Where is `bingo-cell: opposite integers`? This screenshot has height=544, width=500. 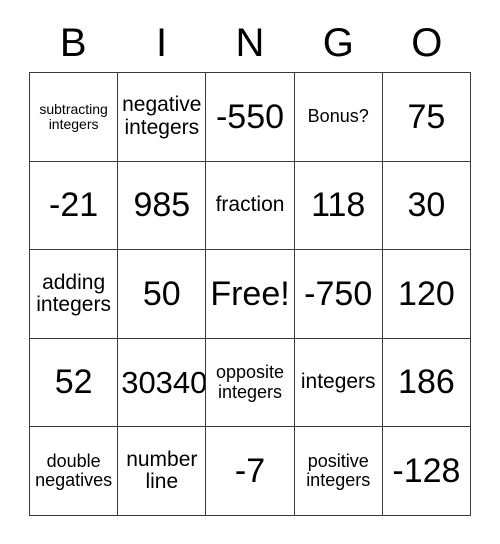 bingo-cell: opposite integers is located at coordinates (250, 383).